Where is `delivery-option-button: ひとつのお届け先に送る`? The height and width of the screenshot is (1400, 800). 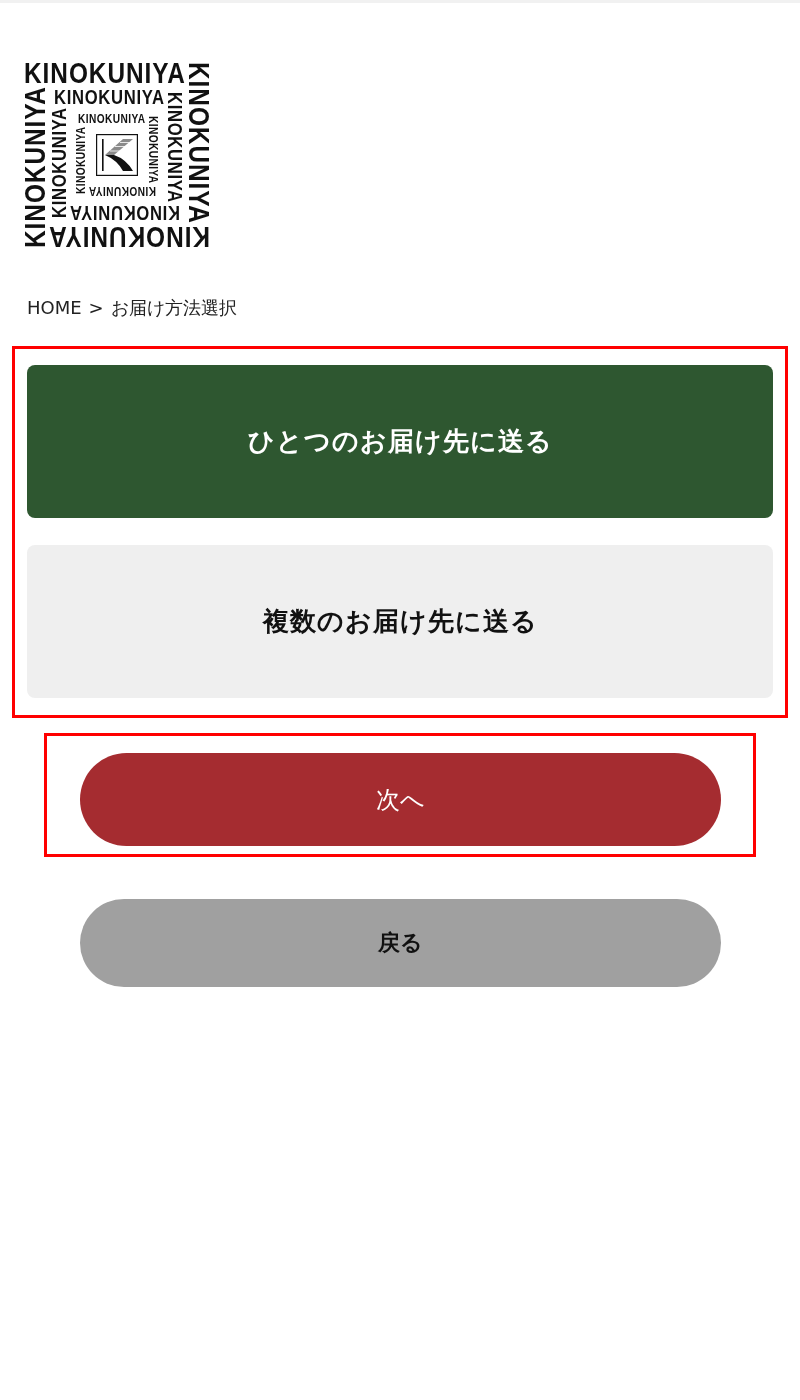 delivery-option-button: ひとつのお届け先に送る is located at coordinates (400, 441).